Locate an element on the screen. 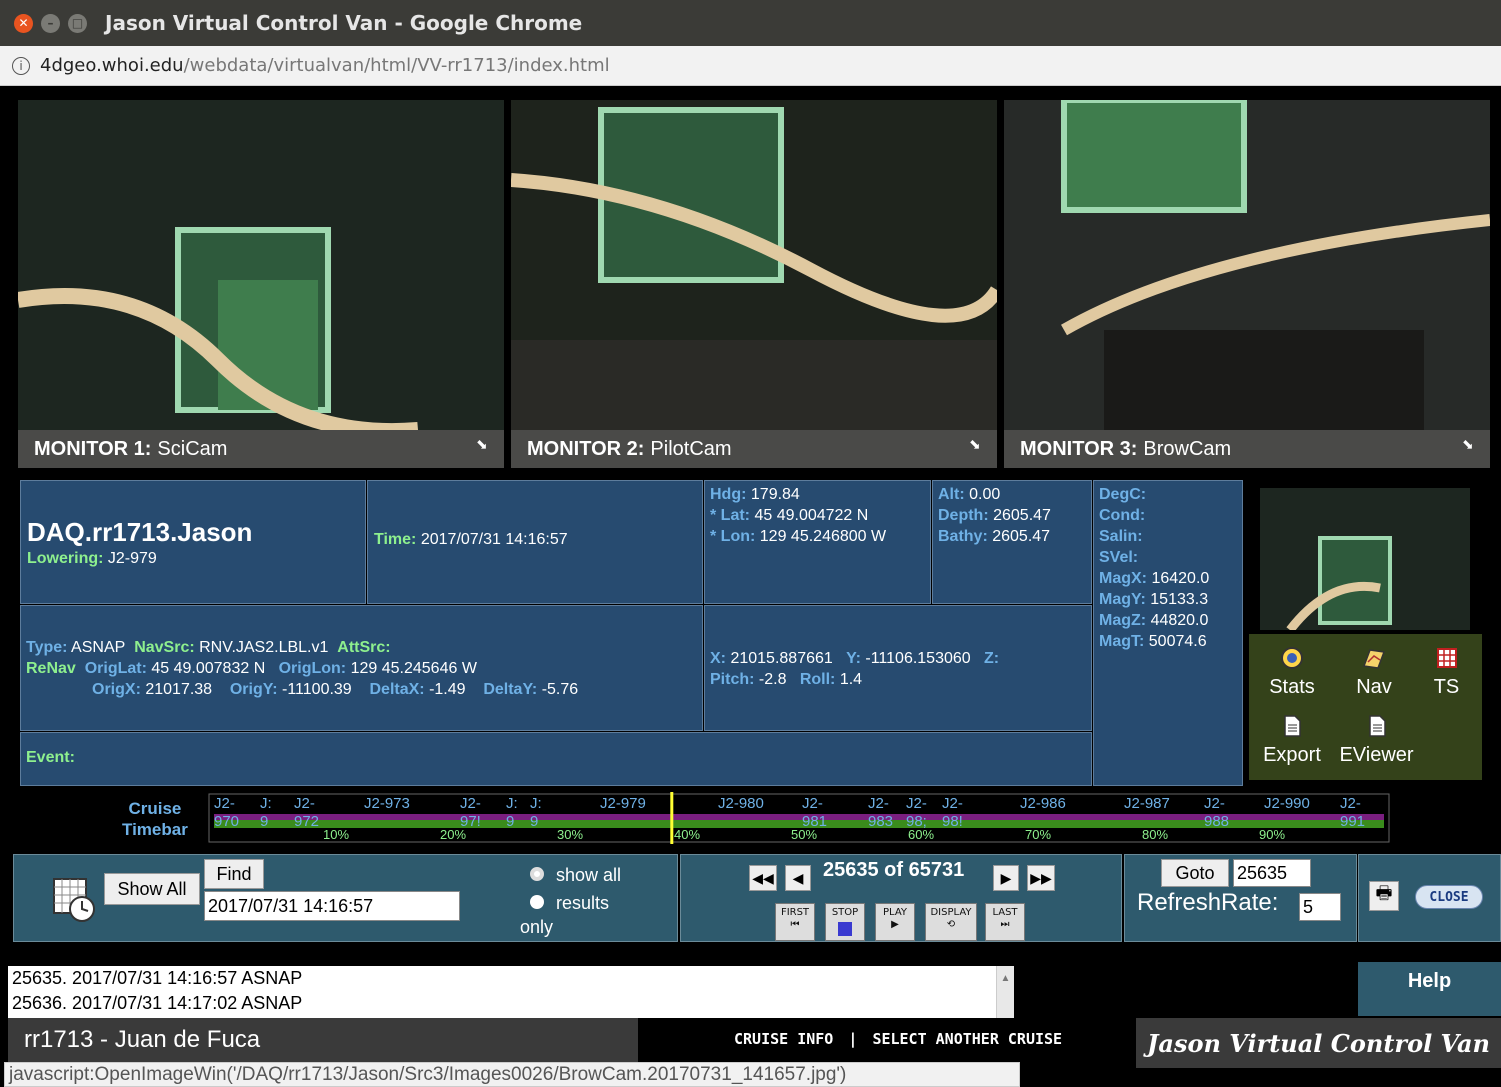  stats-button: Stats is located at coordinates (1292, 672).